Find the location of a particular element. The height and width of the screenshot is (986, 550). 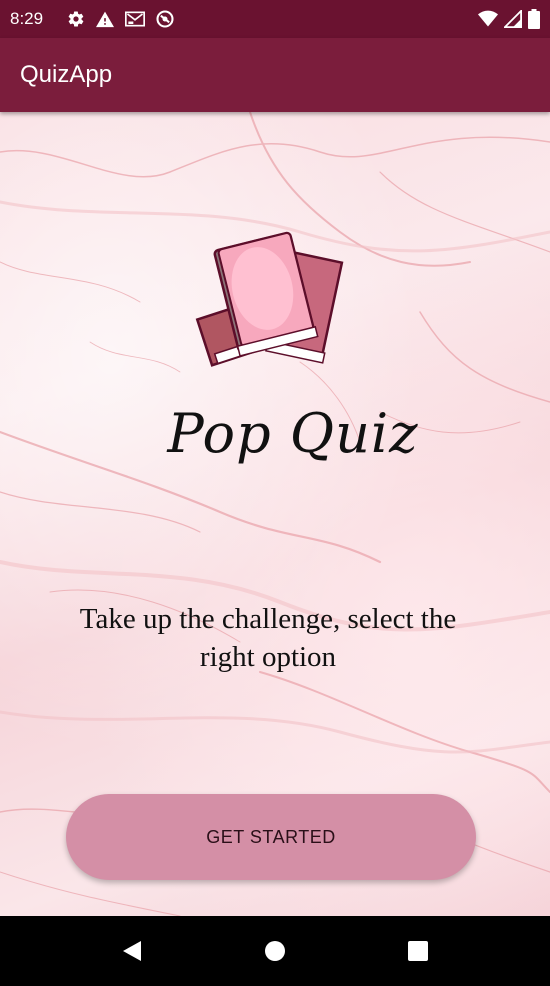

do-not-disturb-icon is located at coordinates (165, 19).